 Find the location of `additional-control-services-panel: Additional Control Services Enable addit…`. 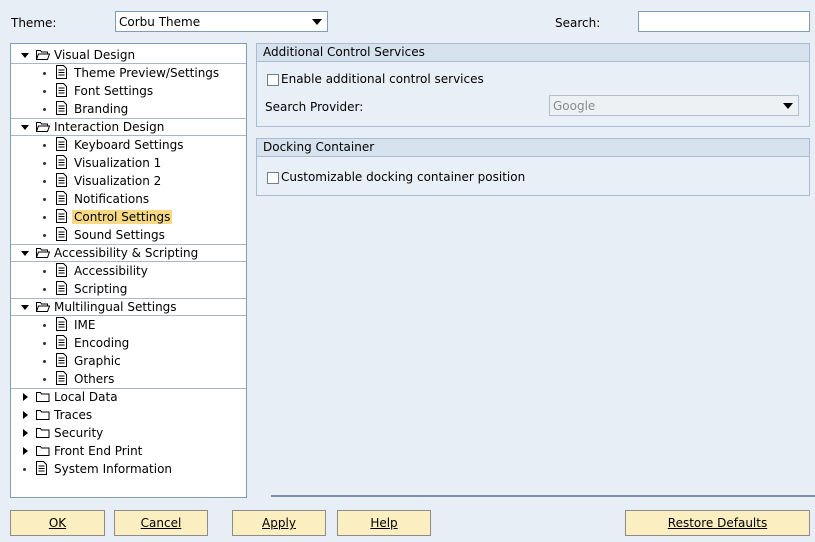

additional-control-services-panel: Additional Control Services Enable addit… is located at coordinates (533, 85).